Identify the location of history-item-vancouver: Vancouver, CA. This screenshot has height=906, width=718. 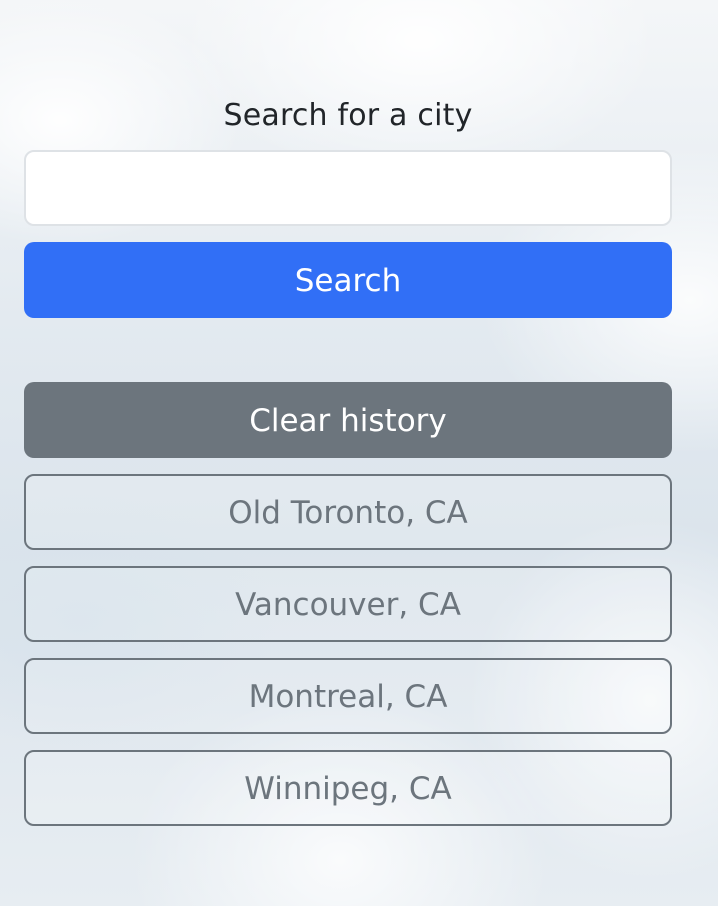
(348, 604).